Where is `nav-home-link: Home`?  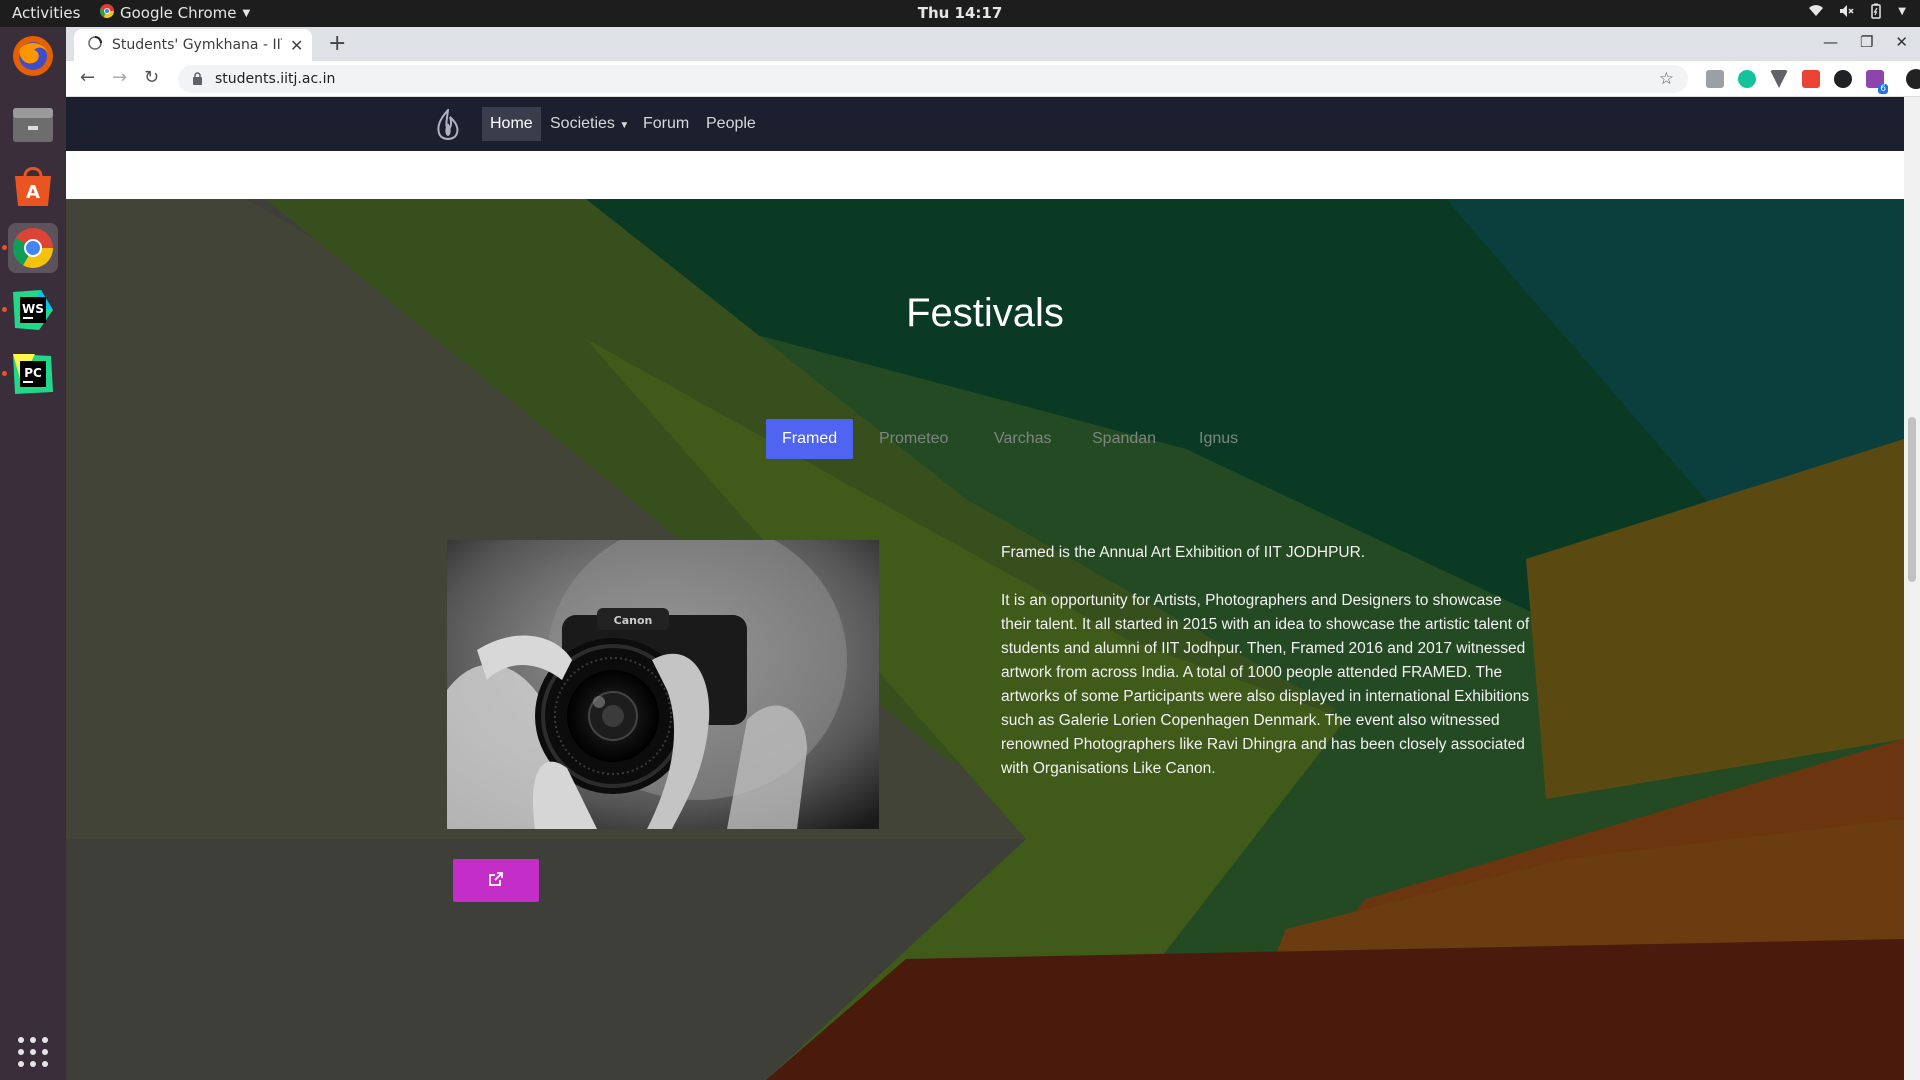
nav-home-link: Home is located at coordinates (511, 124).